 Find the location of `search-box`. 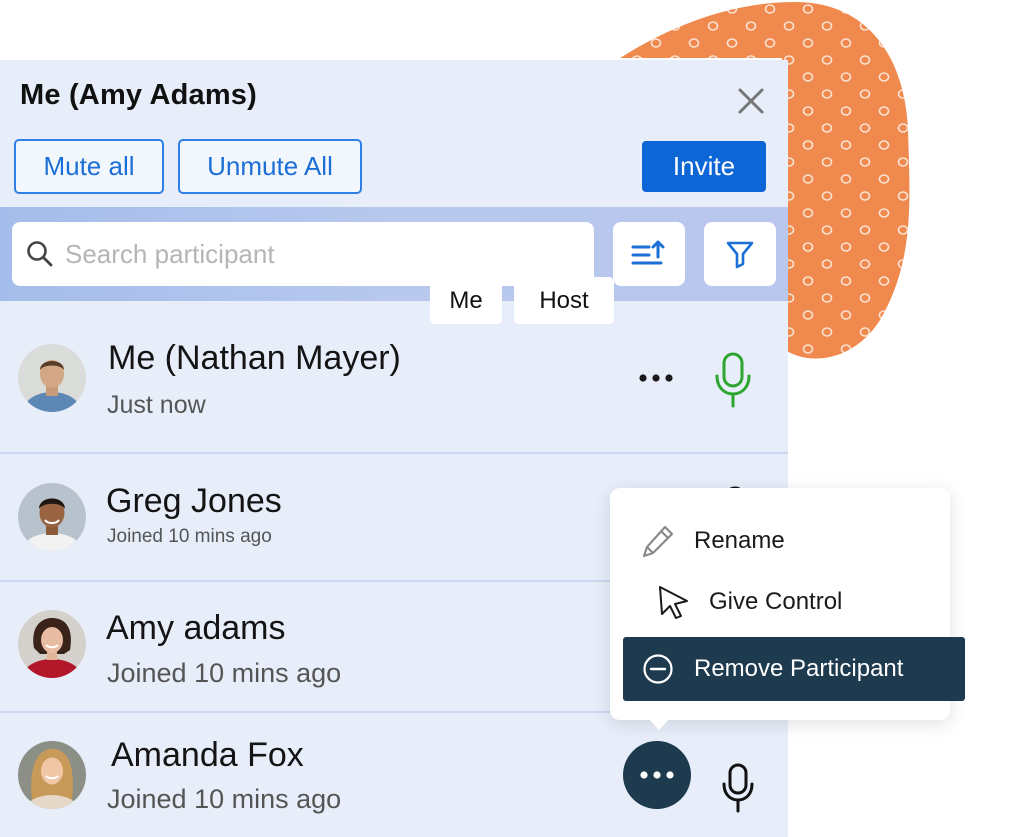

search-box is located at coordinates (303, 254).